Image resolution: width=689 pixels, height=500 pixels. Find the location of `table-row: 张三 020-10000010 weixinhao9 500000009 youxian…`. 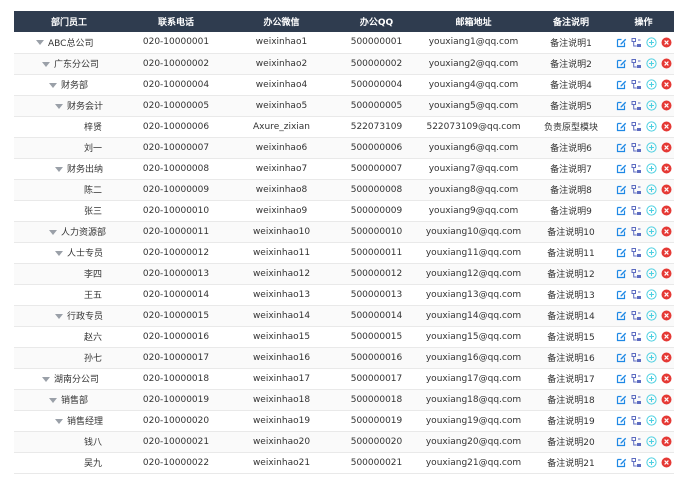

table-row: 张三 020-10000010 weixinhao9 500000009 youxian… is located at coordinates (344, 210).